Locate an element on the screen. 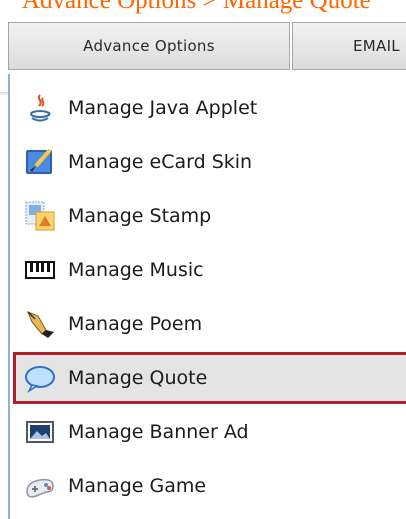  menu-item-label: Manage Music is located at coordinates (136, 270).